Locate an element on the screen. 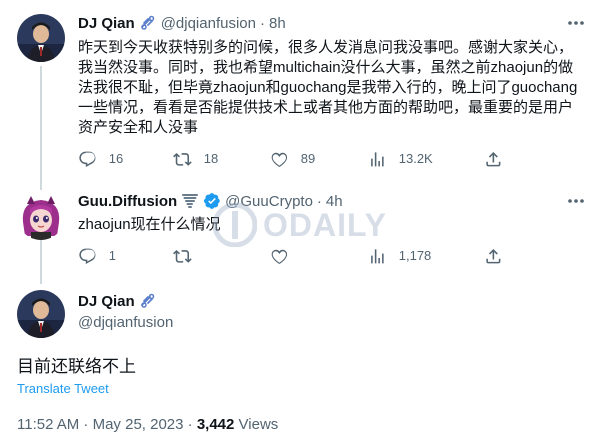  views-button: 13.2K is located at coordinates (400, 159).